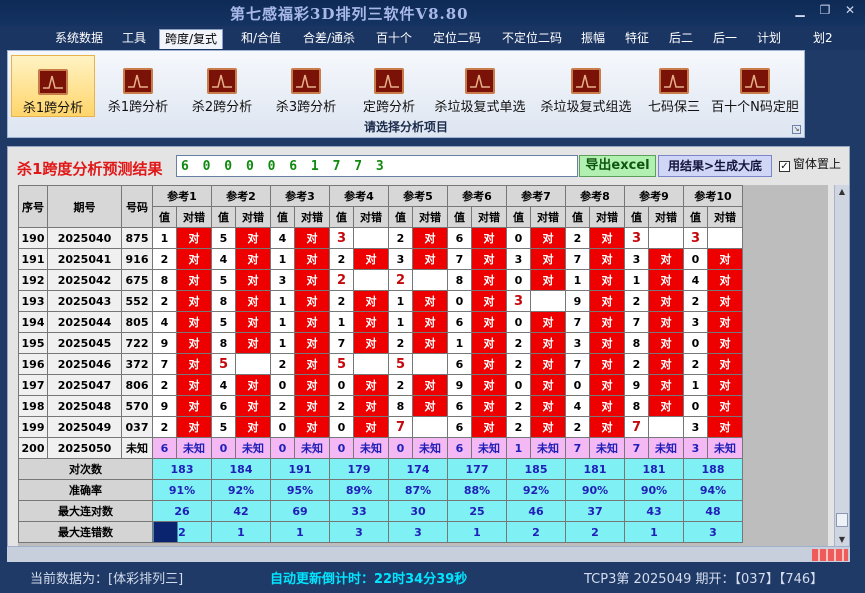 This screenshot has width=865, height=593. Describe the element at coordinates (725, 39) in the screenshot. I see `menu-item: 后一` at that location.